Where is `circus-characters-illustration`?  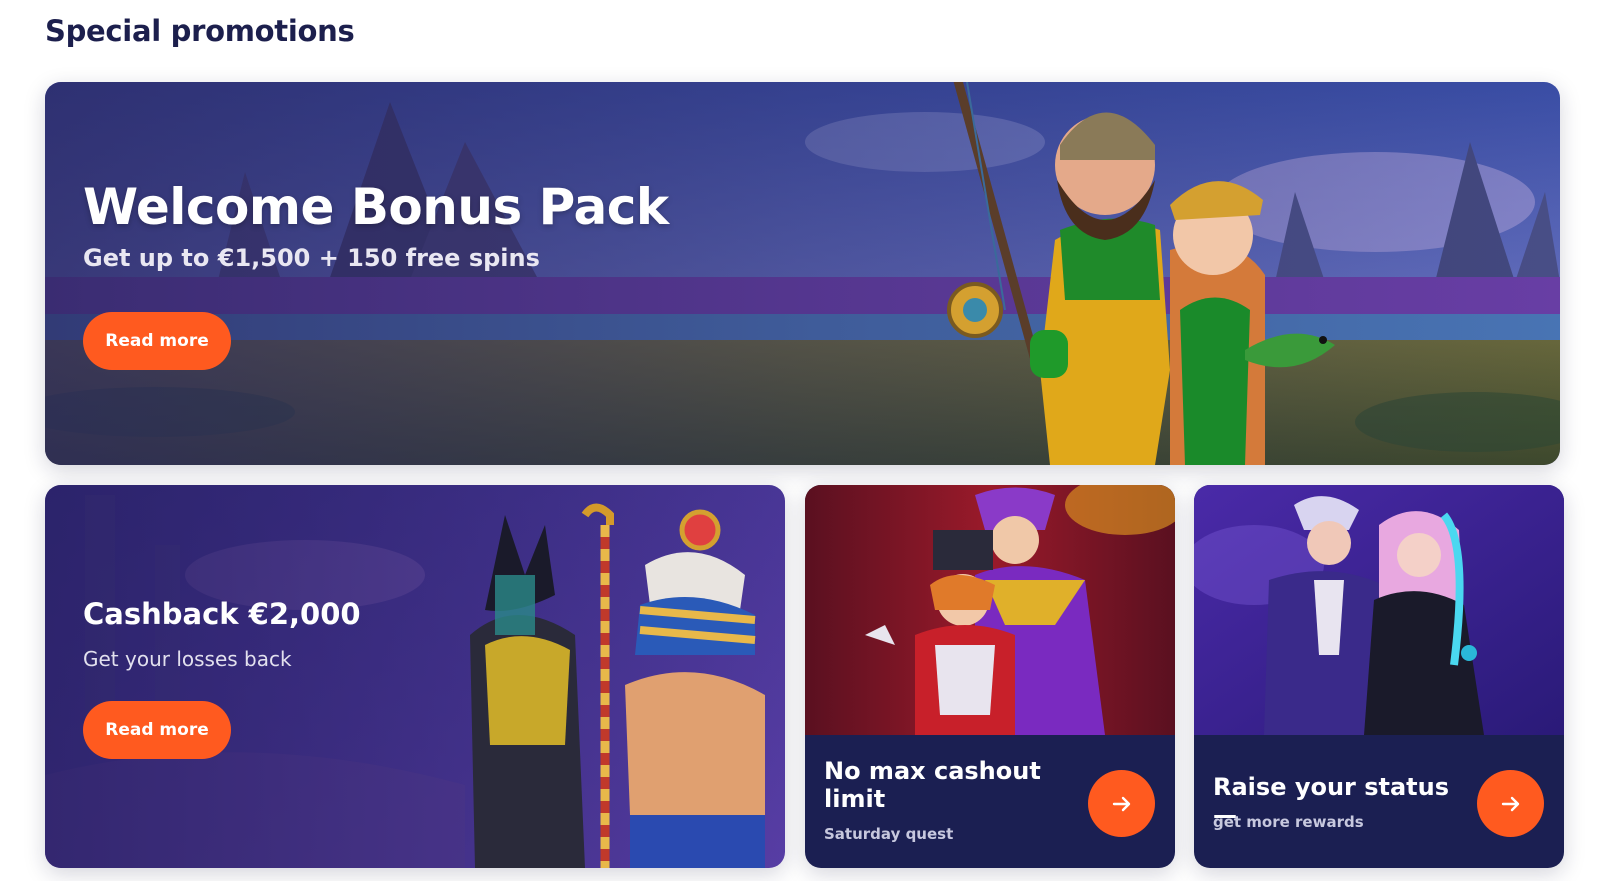
circus-characters-illustration is located at coordinates (990, 610).